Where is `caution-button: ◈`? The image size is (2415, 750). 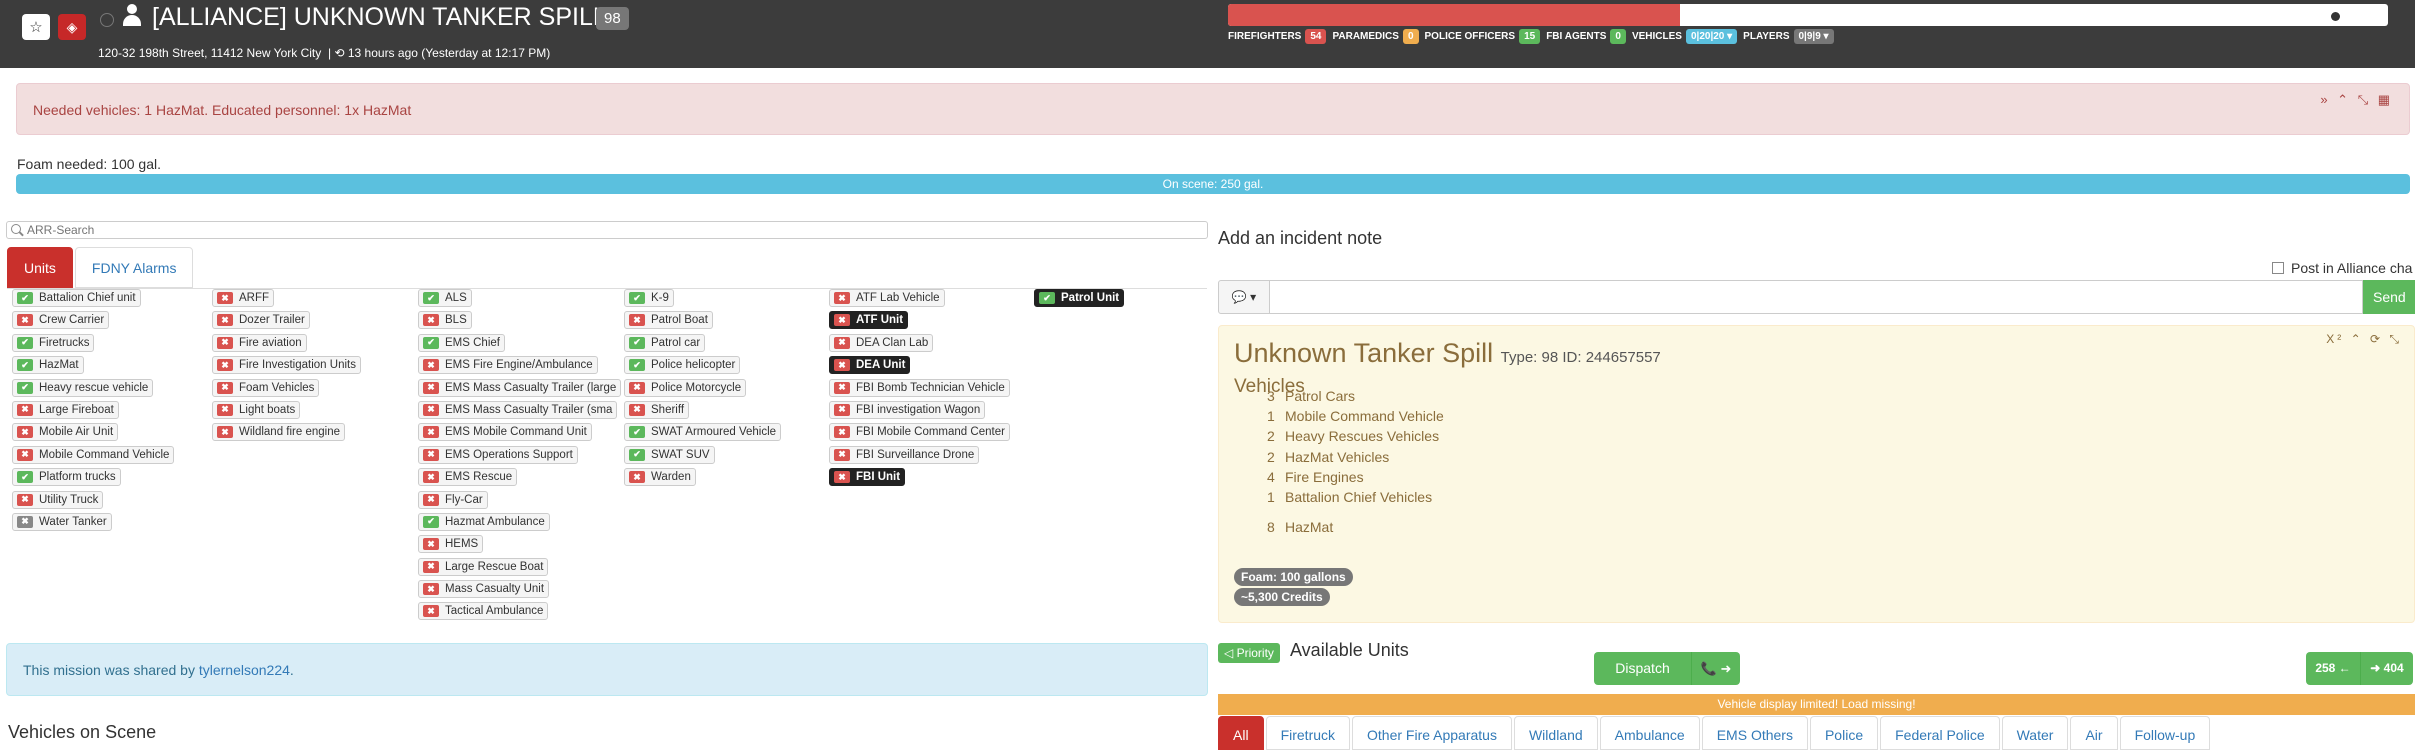
caution-button: ◈ is located at coordinates (72, 27).